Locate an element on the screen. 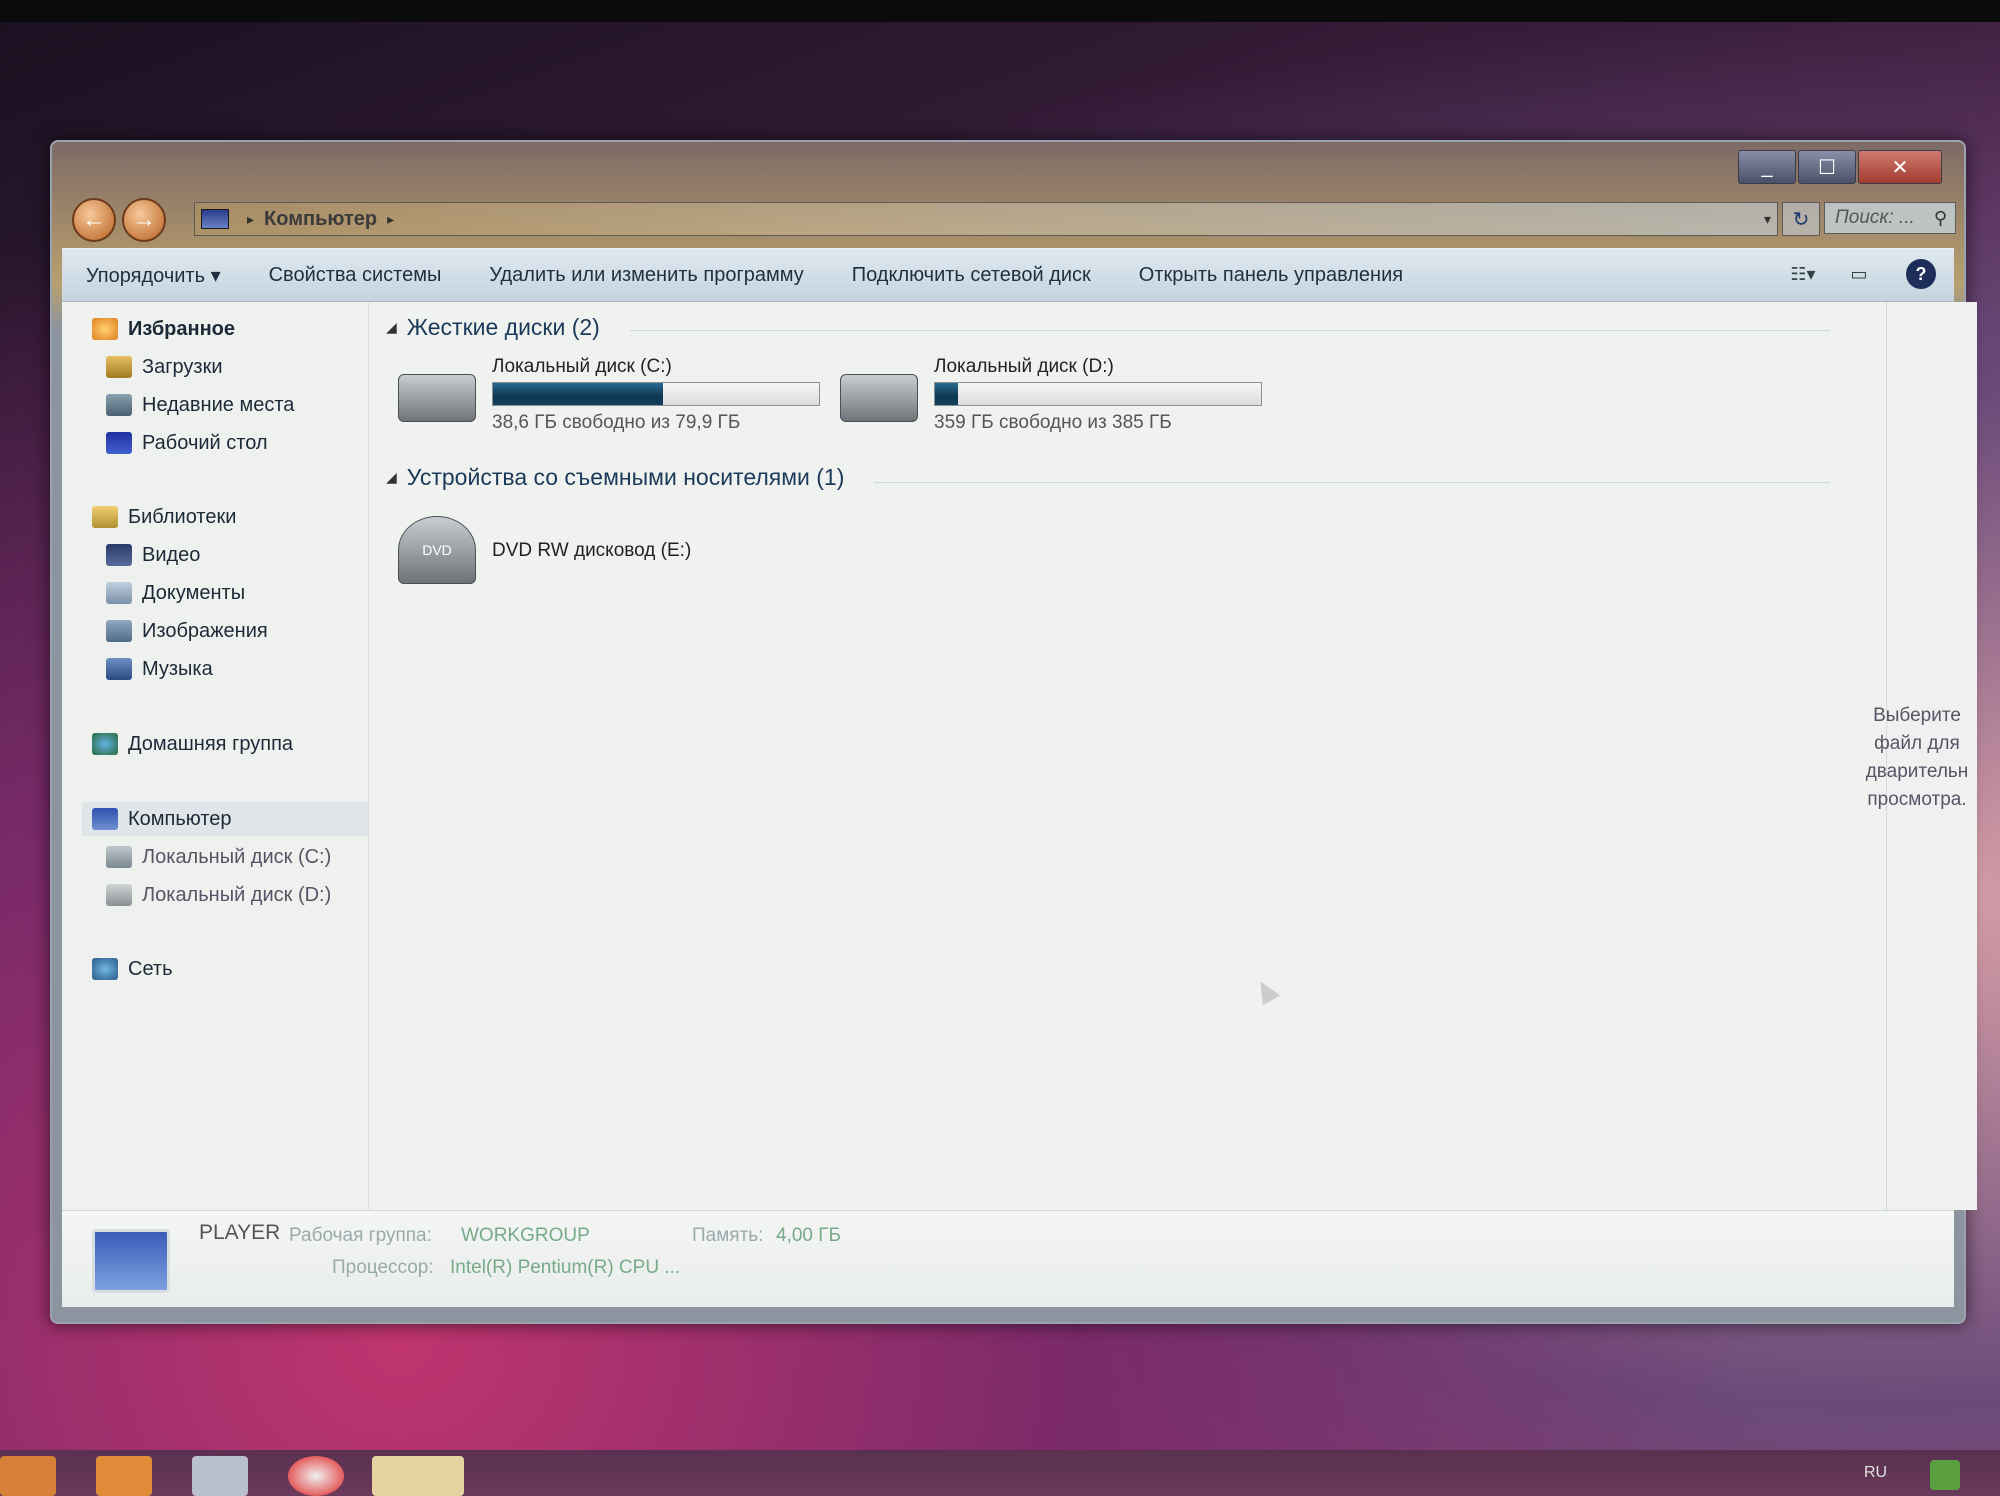 The height and width of the screenshot is (1496, 2000). group-header-removable: ◢ Устройства со съемными носителями (1) is located at coordinates (615, 477).